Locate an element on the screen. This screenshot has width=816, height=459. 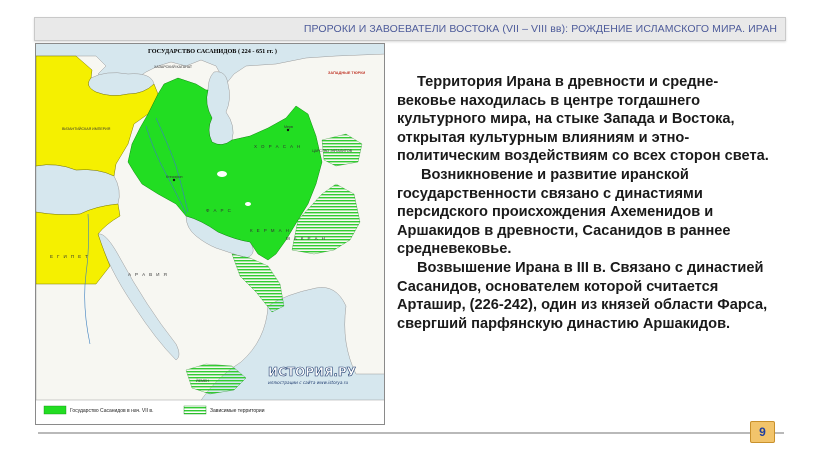
label-byzantine: ВИЗАНТИЙСКАЯ ИМПЕРИЯ is located at coordinates (86, 129).